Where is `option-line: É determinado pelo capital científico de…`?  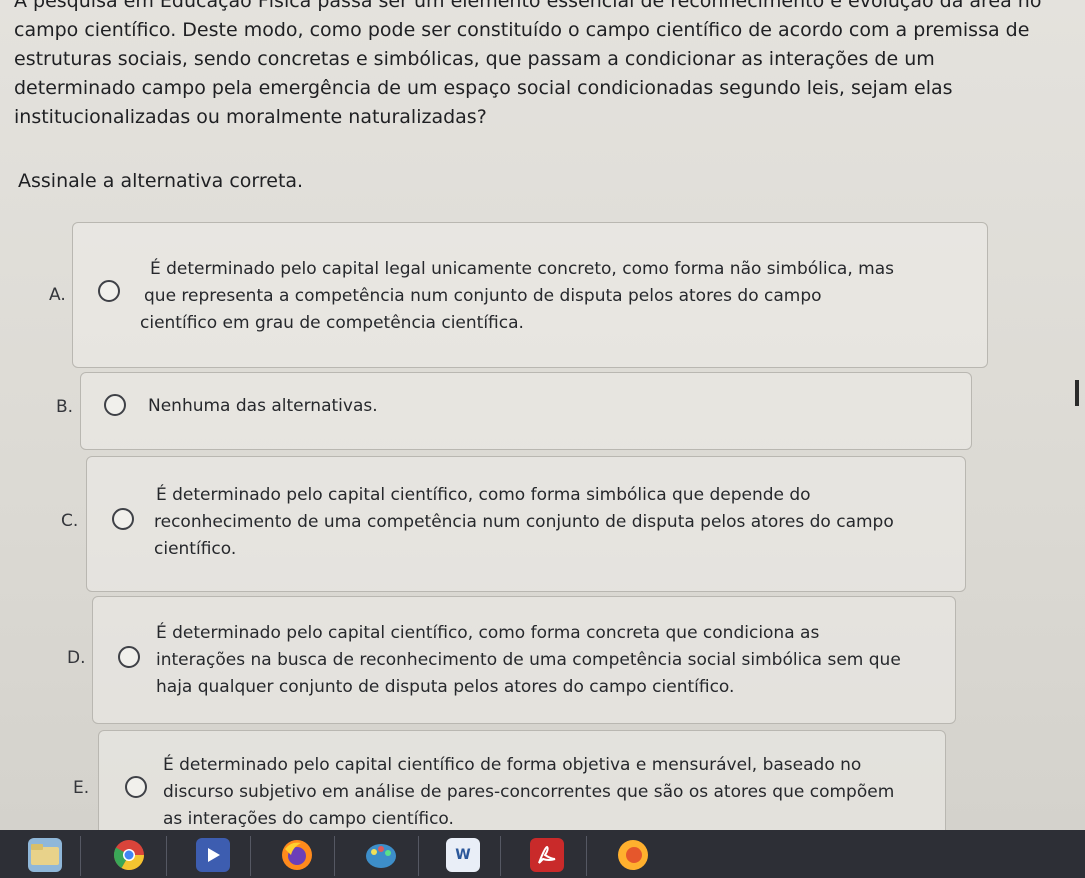
option-line: É determinado pelo capital científico de… is located at coordinates (512, 765).